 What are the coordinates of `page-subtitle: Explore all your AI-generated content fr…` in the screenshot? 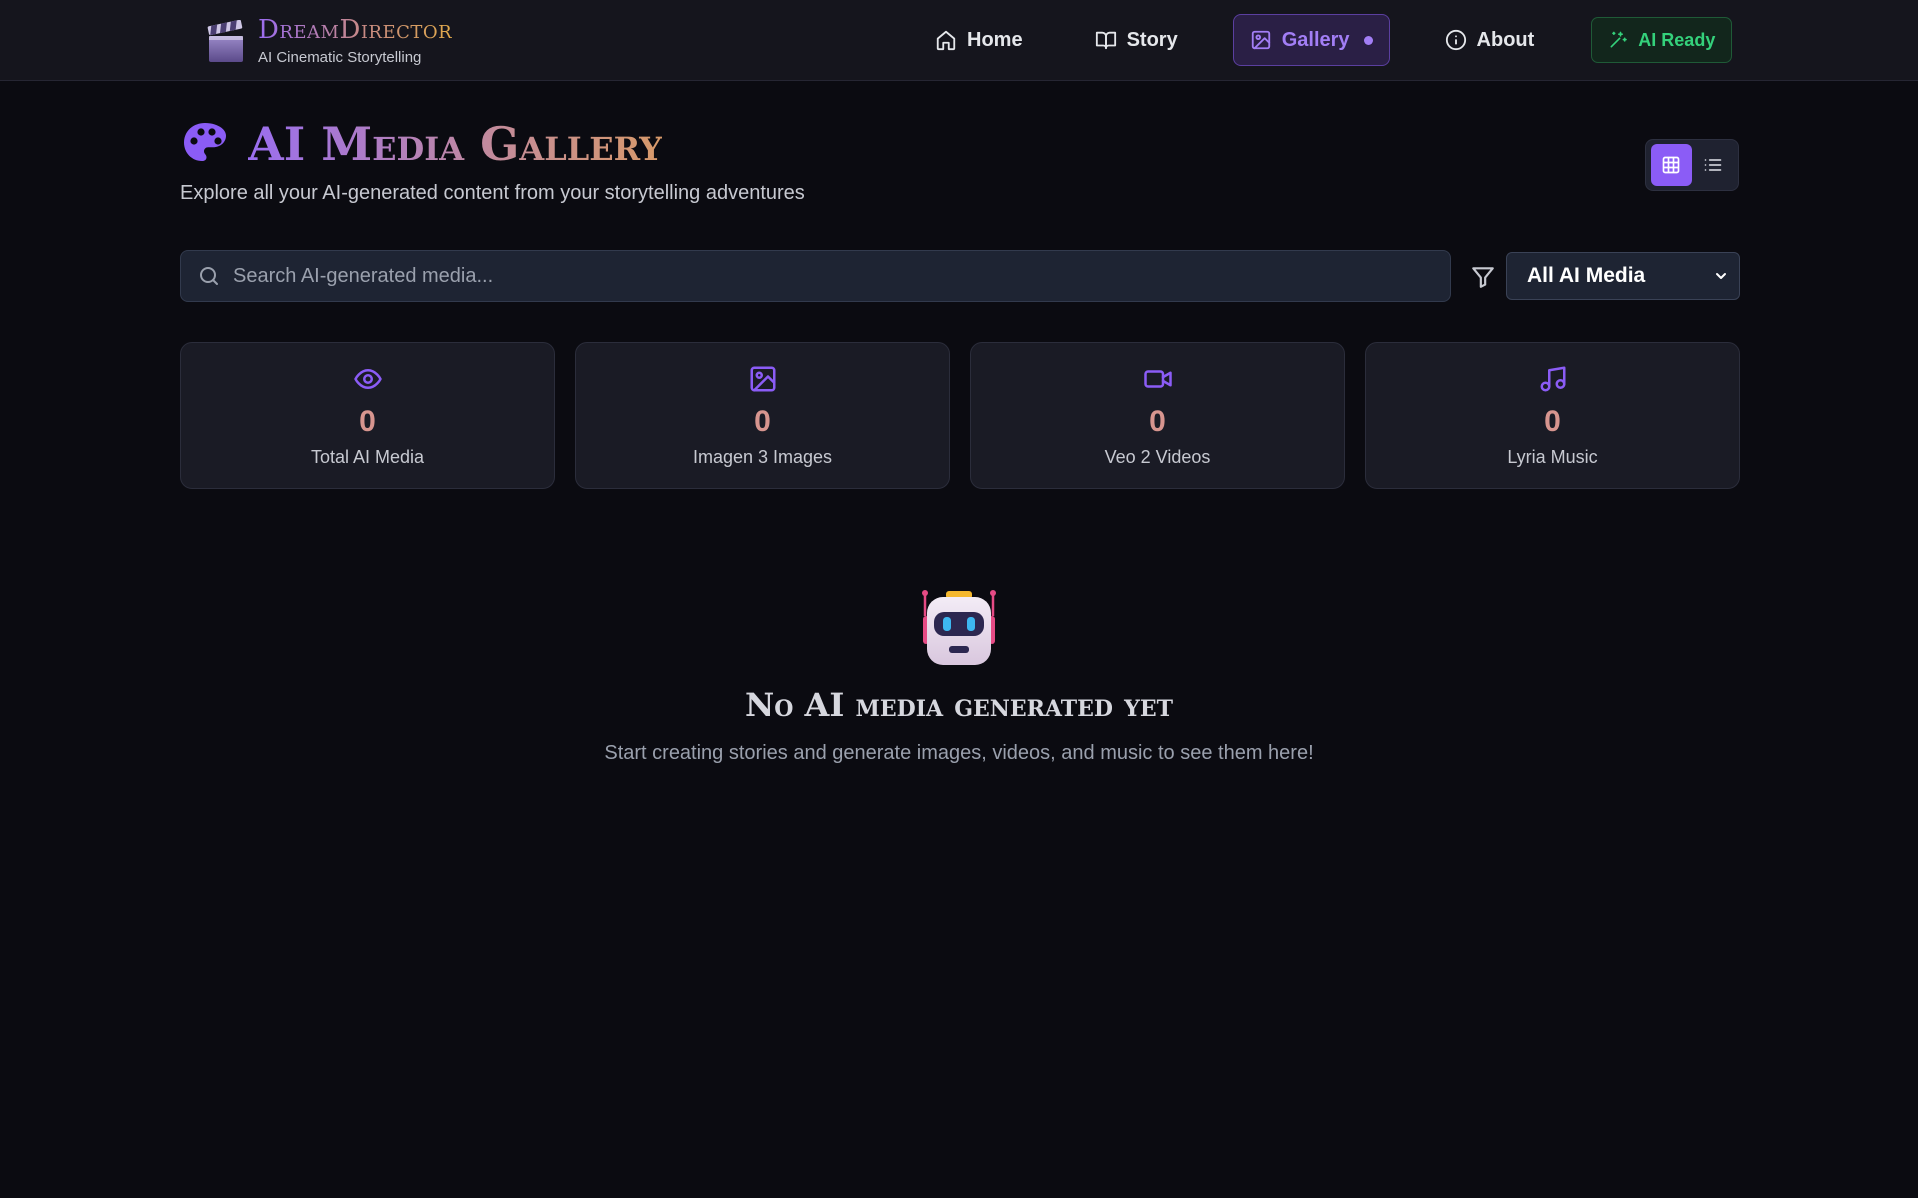 It's located at (492, 193).